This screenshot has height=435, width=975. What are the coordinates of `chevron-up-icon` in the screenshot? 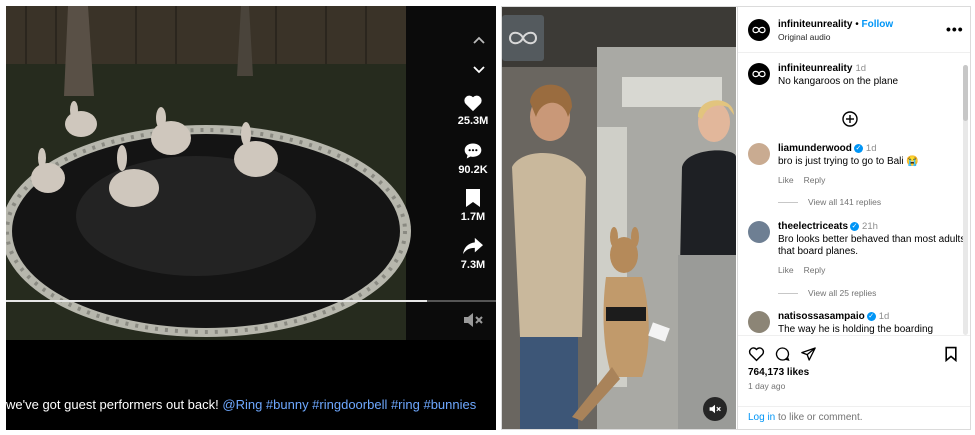 It's located at (479, 40).